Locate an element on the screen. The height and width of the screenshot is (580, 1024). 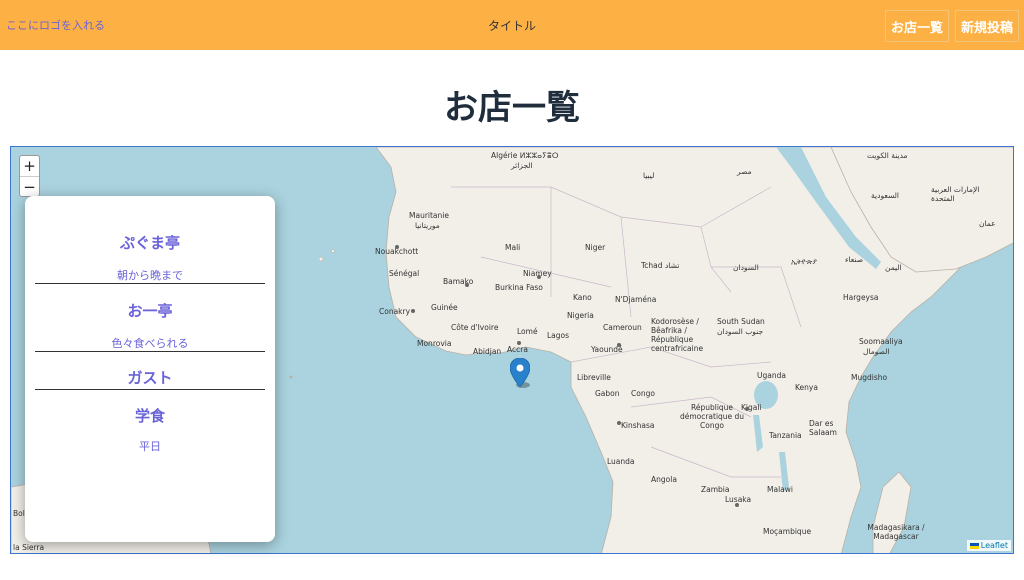
site-title: タイトル is located at coordinates (511, 26).